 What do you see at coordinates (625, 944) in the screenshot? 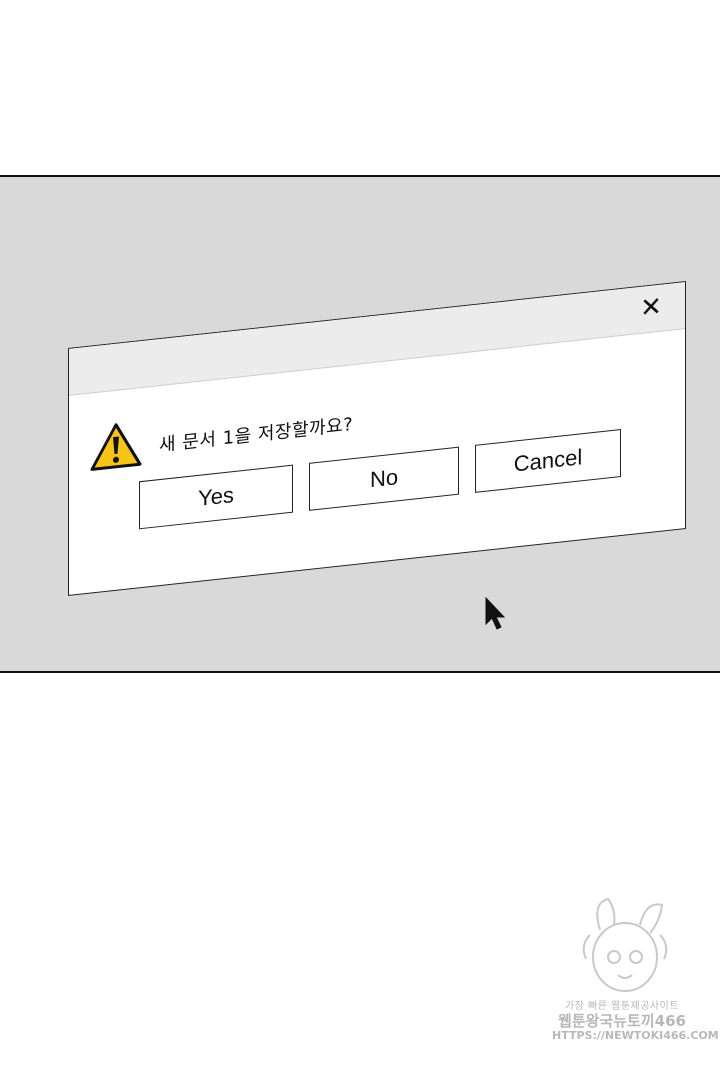
I see `mascot-icon` at bounding box center [625, 944].